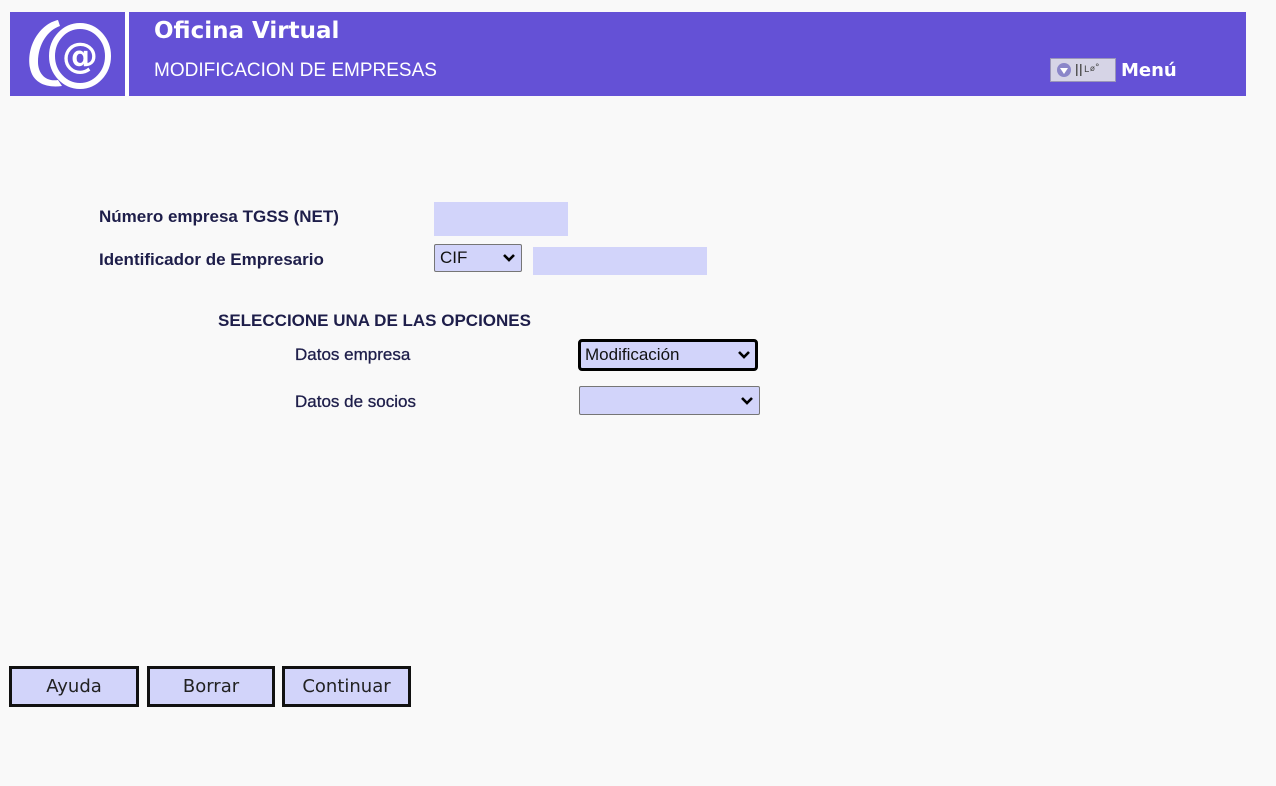 This screenshot has width=1276, height=786. What do you see at coordinates (620, 261) in the screenshot?
I see `employer-id-input` at bounding box center [620, 261].